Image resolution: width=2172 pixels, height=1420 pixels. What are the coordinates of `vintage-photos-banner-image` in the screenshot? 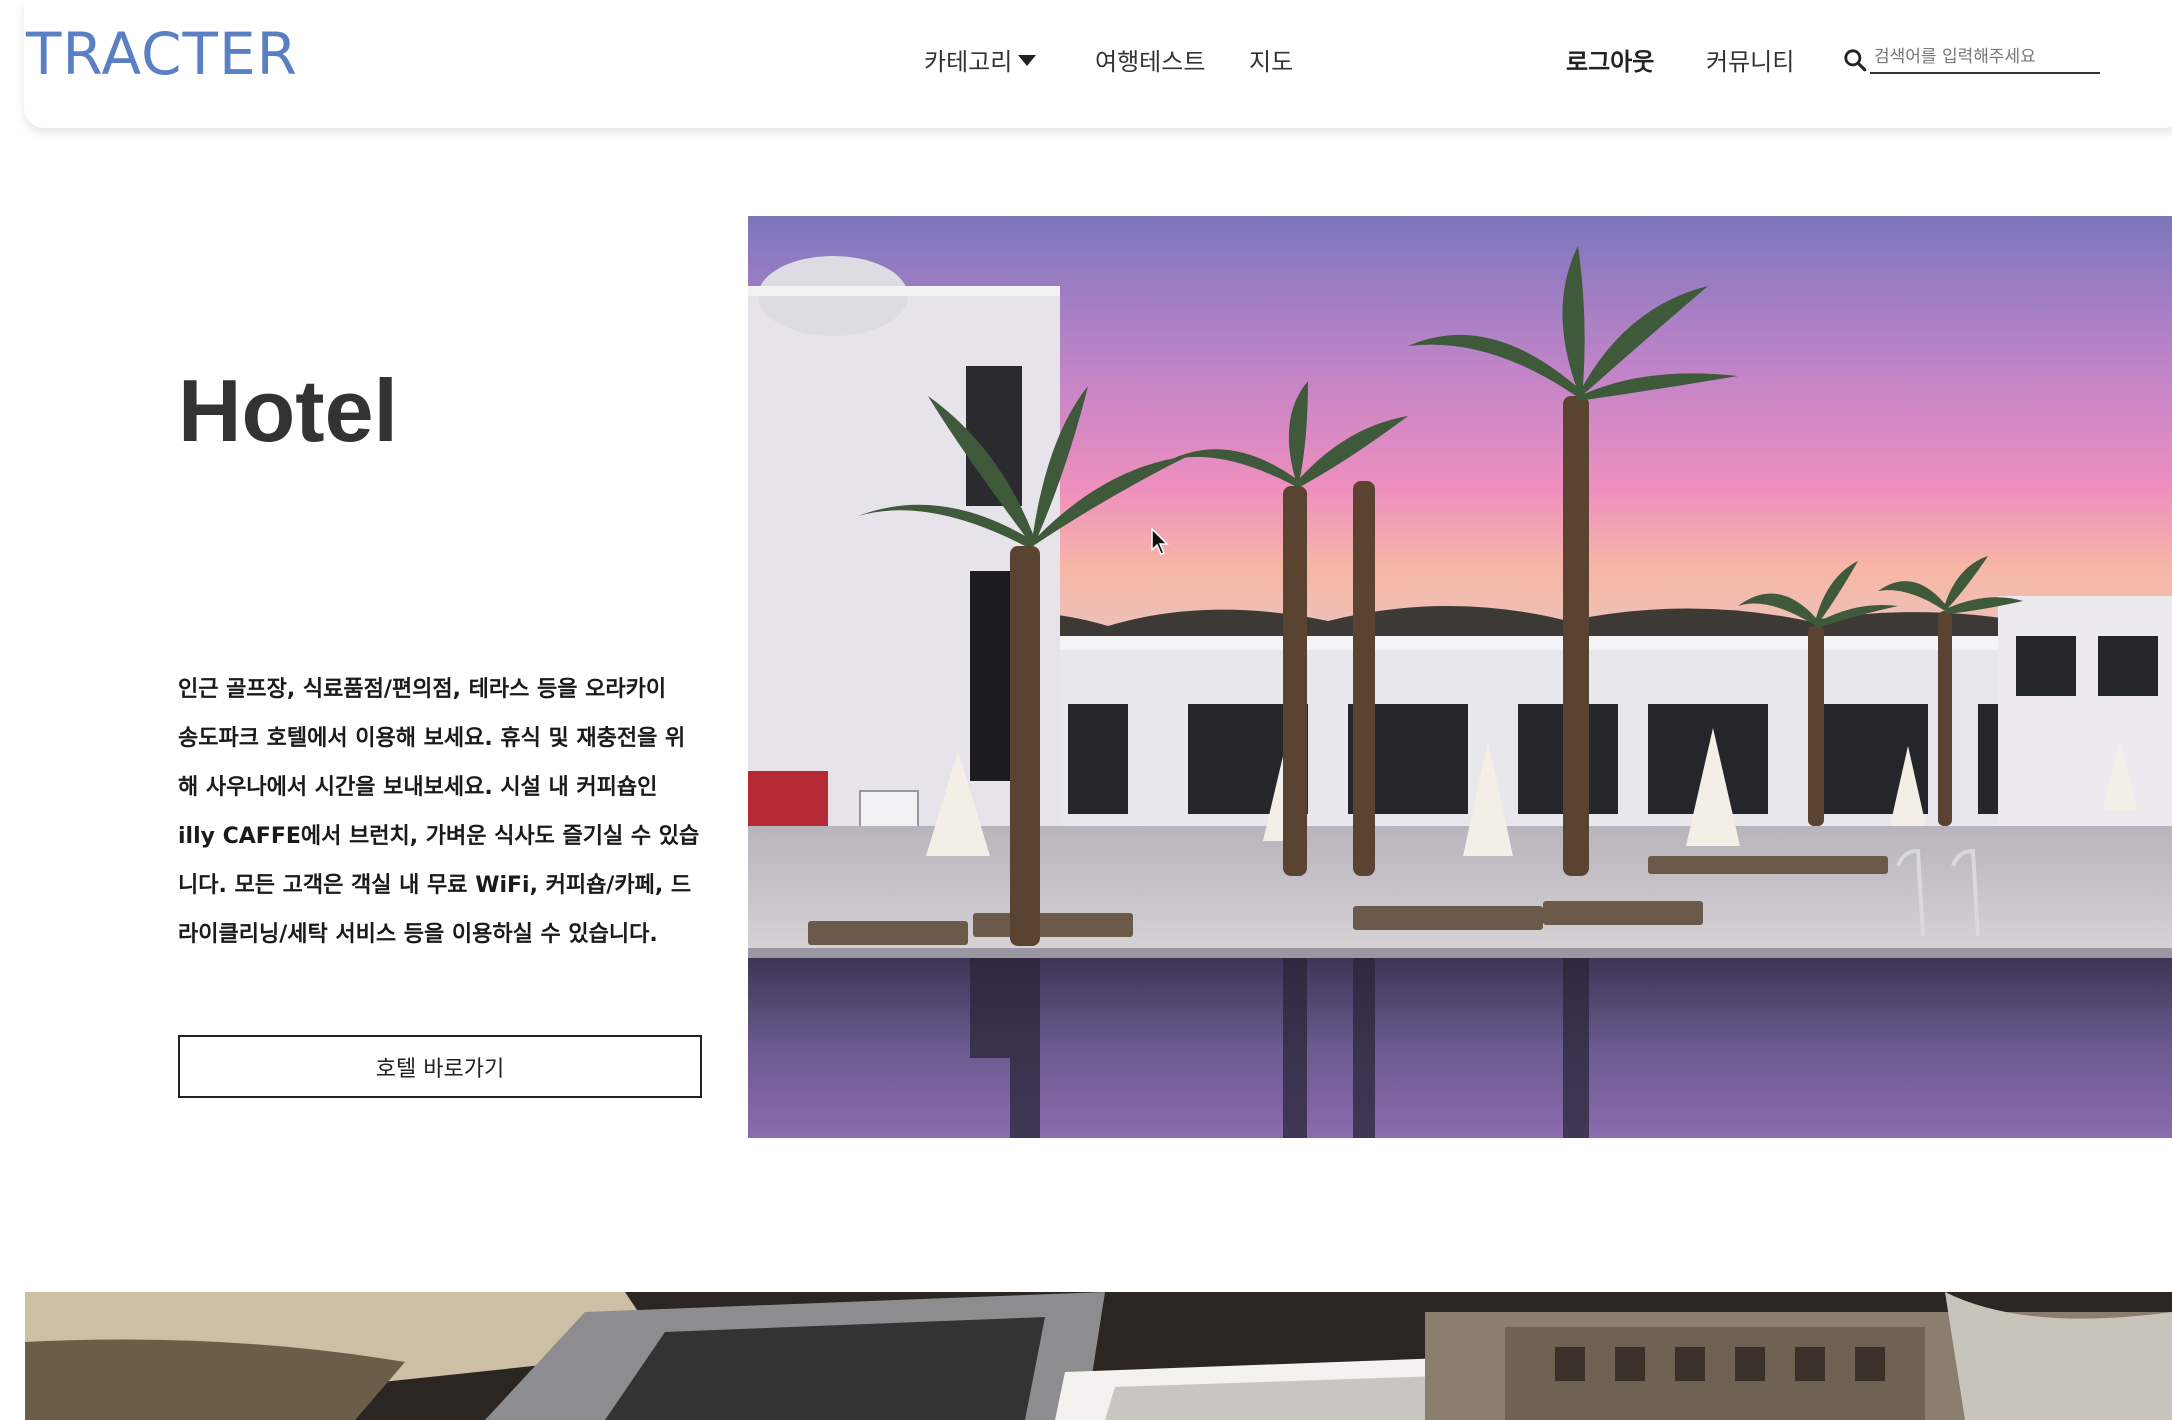 It's located at (1098, 1356).